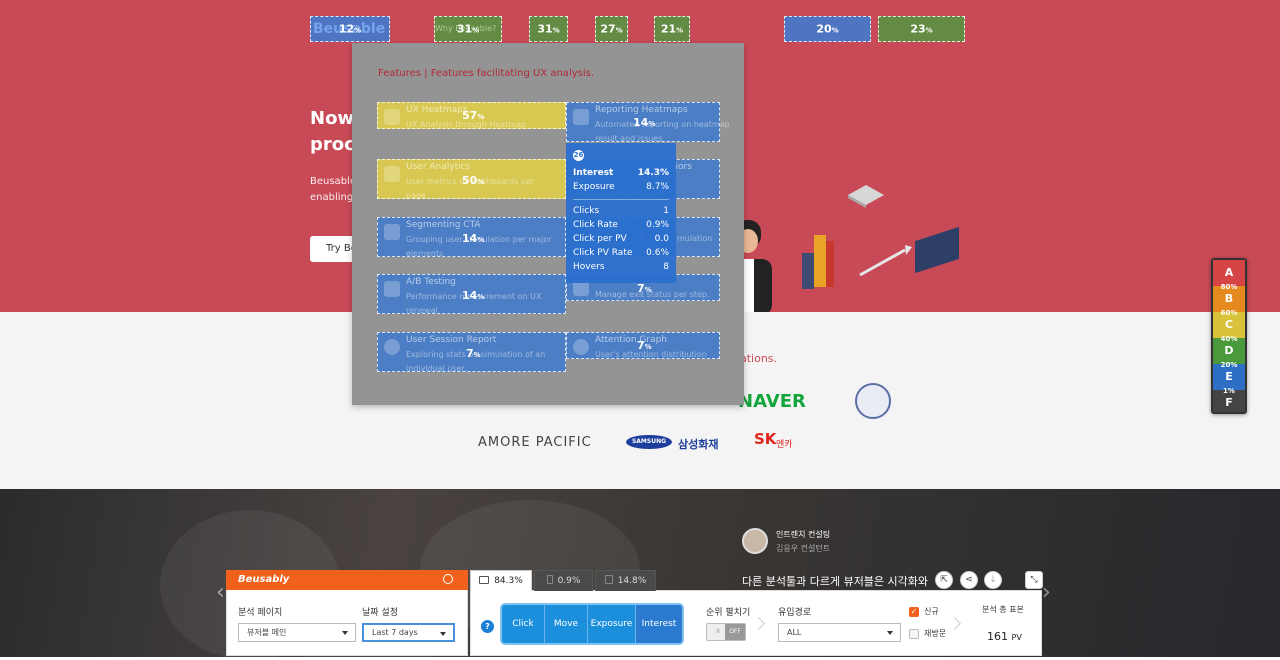  What do you see at coordinates (431, 282) in the screenshot?
I see `feature-name: A/B Testing` at bounding box center [431, 282].